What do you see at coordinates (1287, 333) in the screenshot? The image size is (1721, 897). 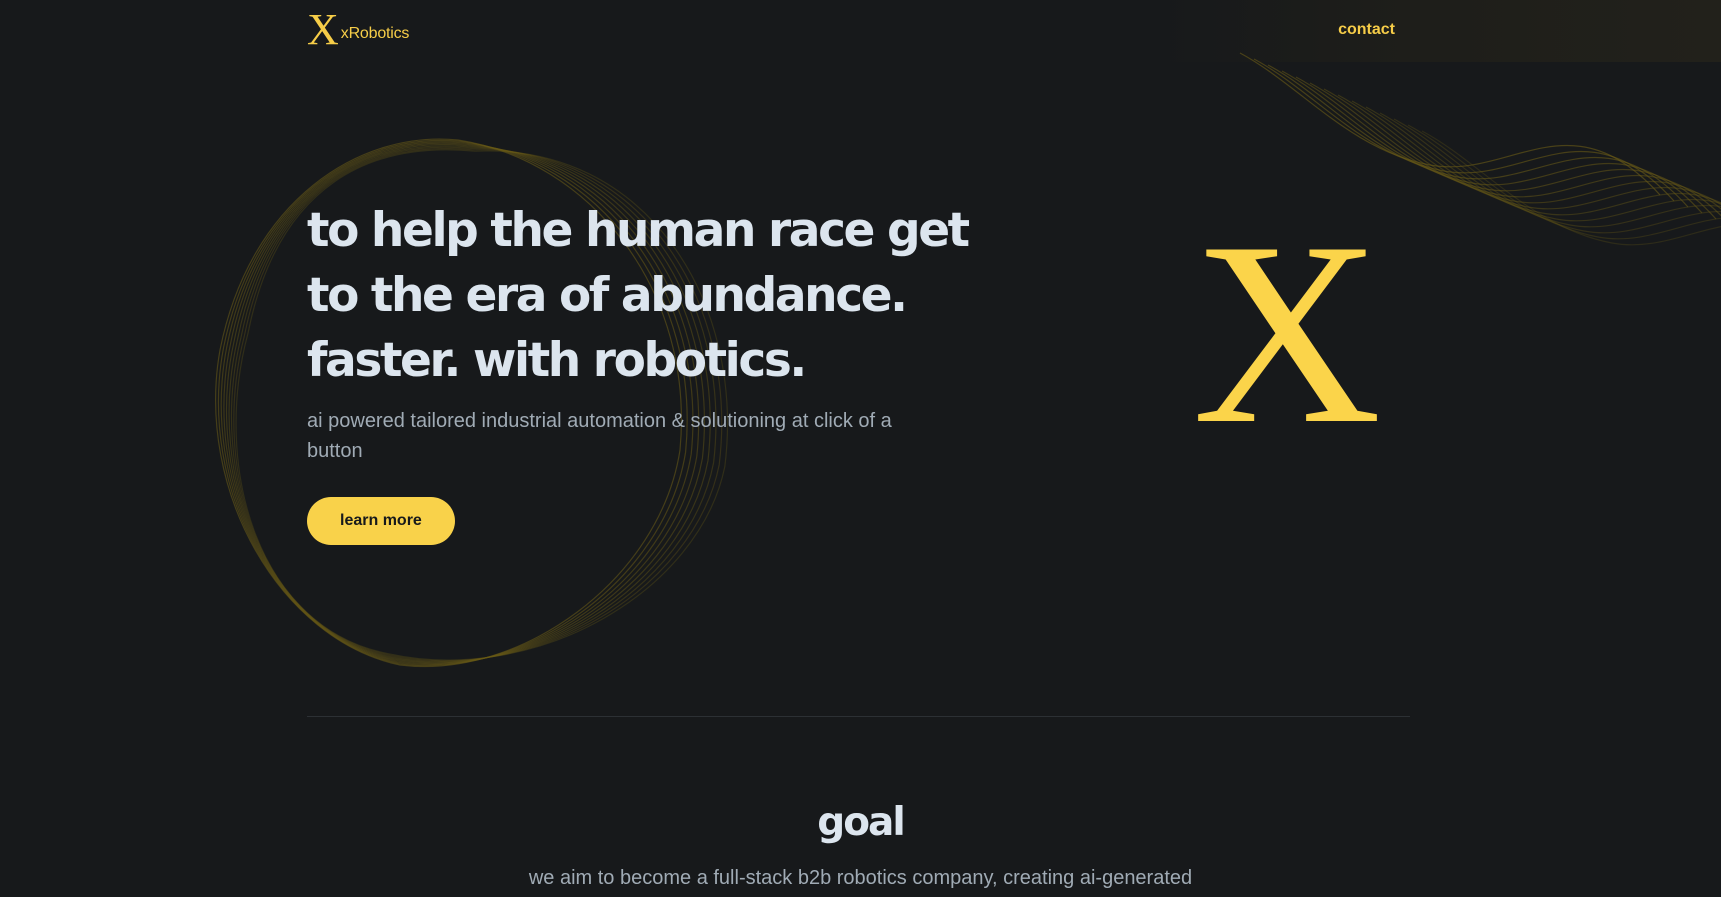 I see `brand-x-icon: X` at bounding box center [1287, 333].